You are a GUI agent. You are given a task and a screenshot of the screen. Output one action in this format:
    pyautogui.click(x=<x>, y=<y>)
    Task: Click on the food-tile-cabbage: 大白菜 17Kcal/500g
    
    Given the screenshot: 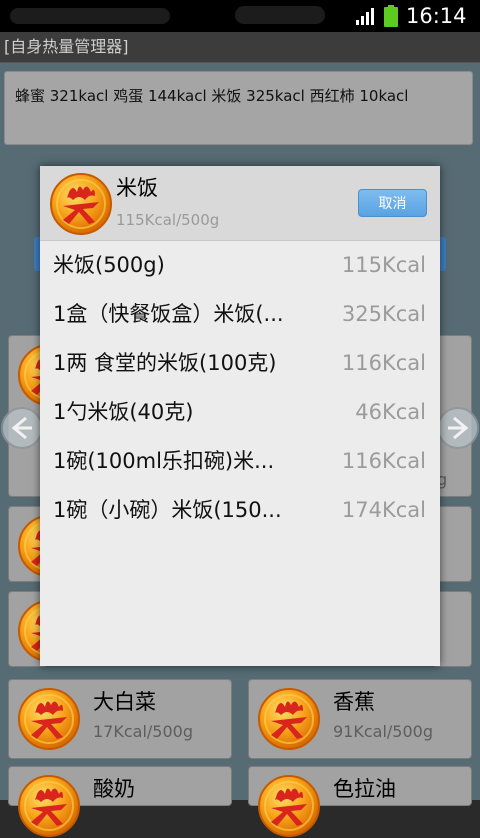 What is the action you would take?
    pyautogui.click(x=120, y=719)
    